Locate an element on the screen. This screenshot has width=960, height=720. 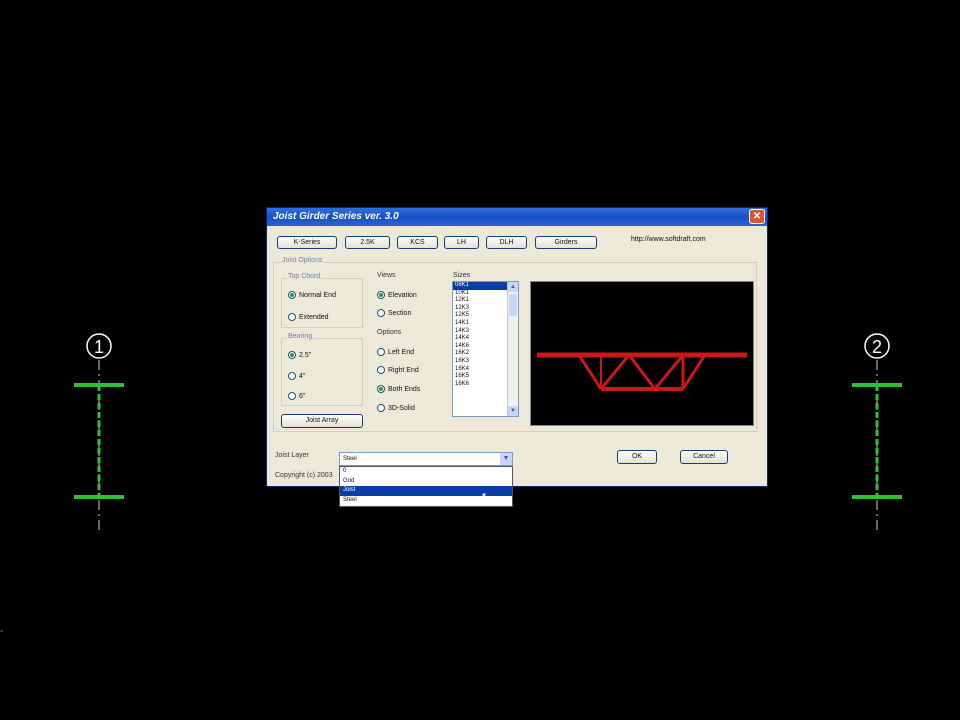
sizes-scrollbar: ▲ ▼ is located at coordinates (512, 349).